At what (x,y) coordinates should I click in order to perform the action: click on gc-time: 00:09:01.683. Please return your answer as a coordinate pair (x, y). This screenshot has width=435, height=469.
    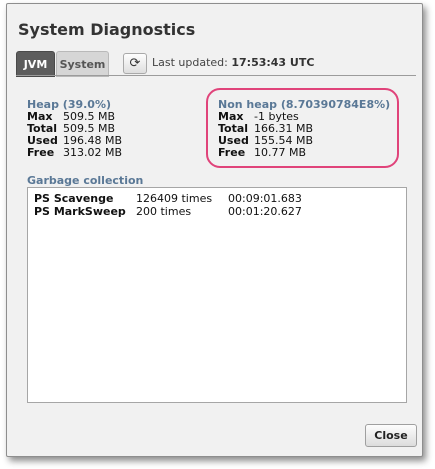
    Looking at the image, I should click on (265, 198).